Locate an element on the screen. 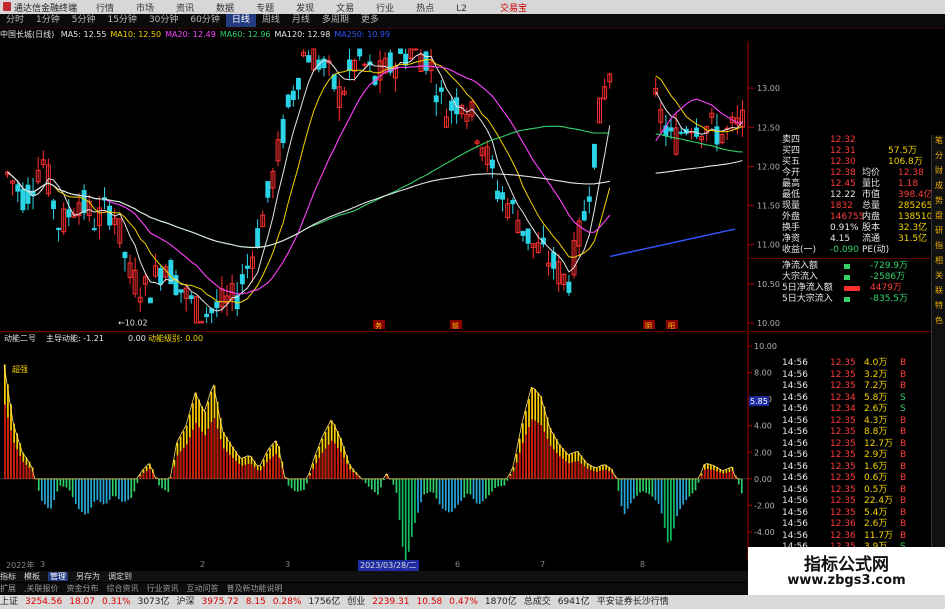 This screenshot has height=609, width=945. menu-item-3: 数据 is located at coordinates (225, 9).